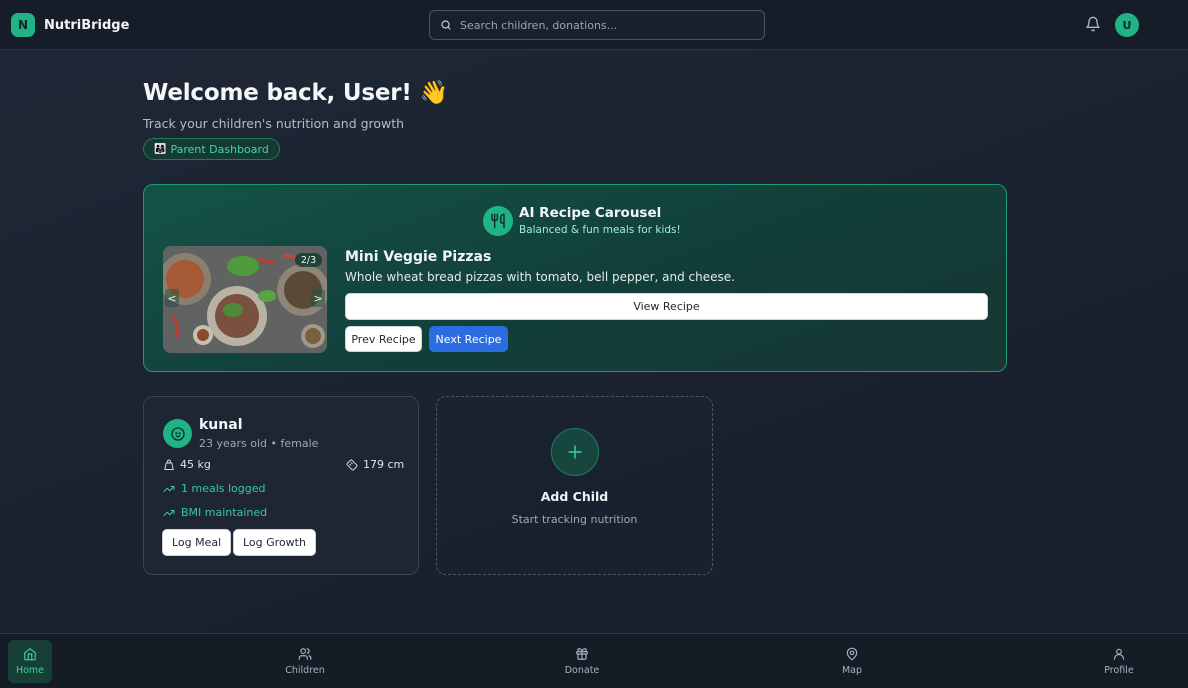  Describe the element at coordinates (418, 257) in the screenshot. I see `recipe-name: Mini Veggie Pizzas` at that location.